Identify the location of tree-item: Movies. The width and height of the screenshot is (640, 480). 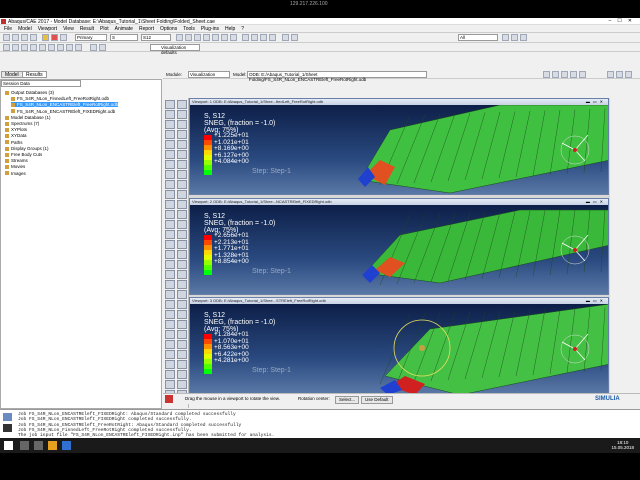
(15, 166).